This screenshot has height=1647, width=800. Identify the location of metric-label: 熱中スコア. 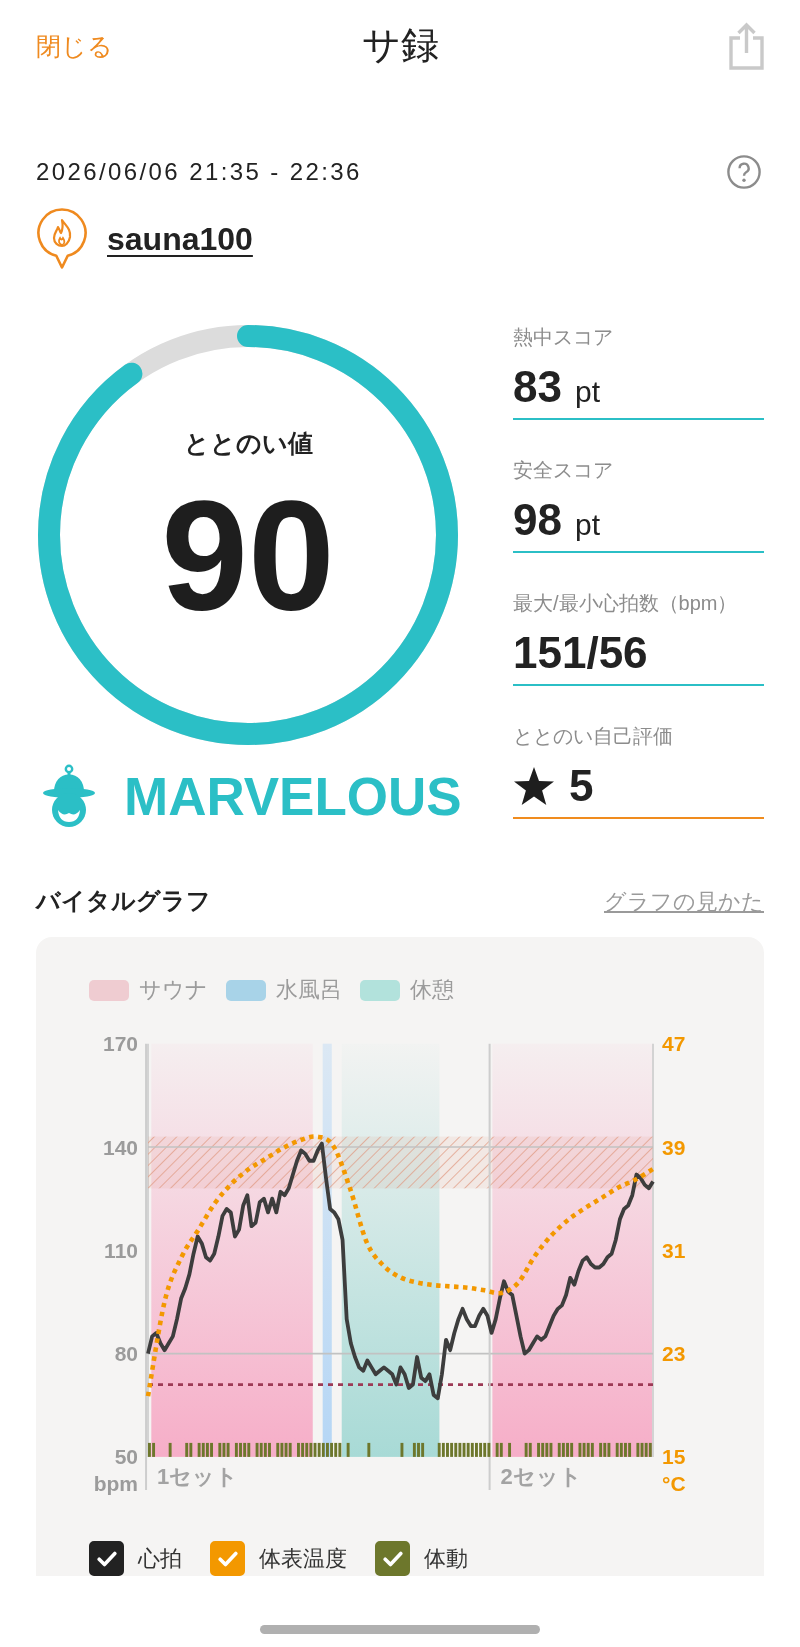
(563, 337).